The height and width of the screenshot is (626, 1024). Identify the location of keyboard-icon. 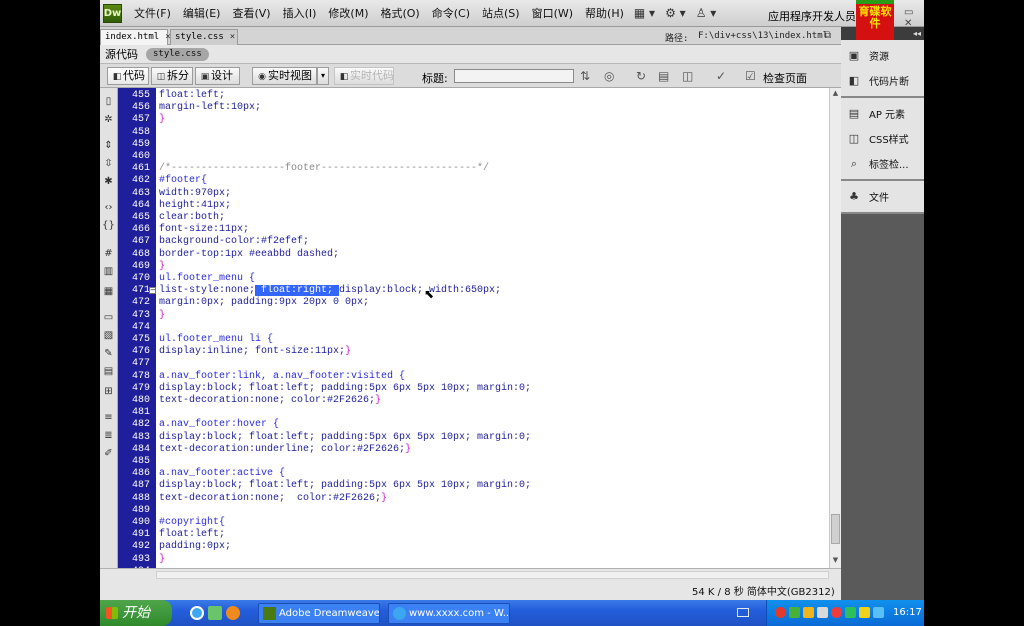
(743, 612).